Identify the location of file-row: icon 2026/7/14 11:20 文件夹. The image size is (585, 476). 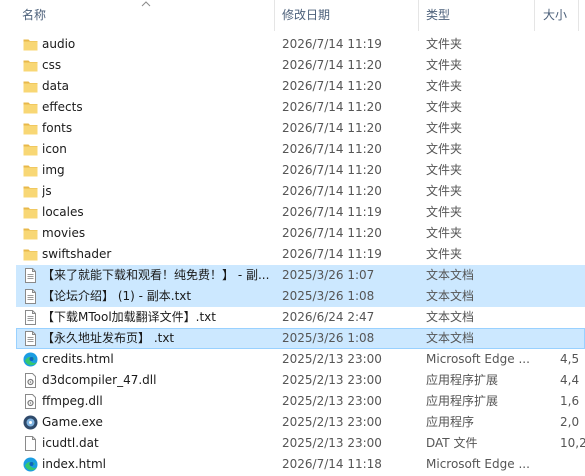
(292, 149).